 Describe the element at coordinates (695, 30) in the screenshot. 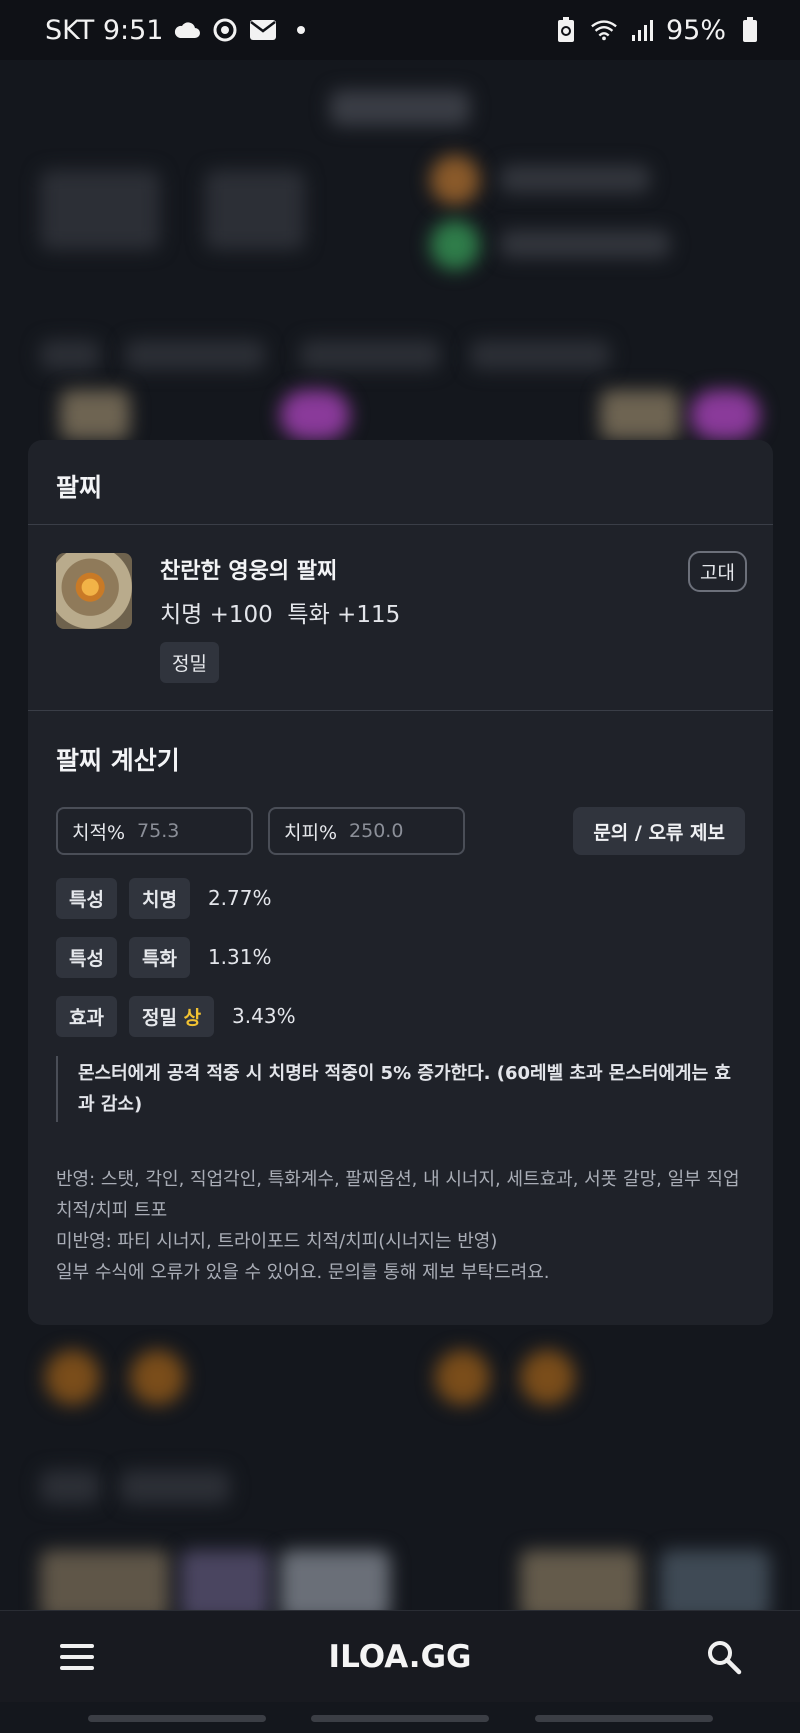

I see `battery-level: 95%` at that location.